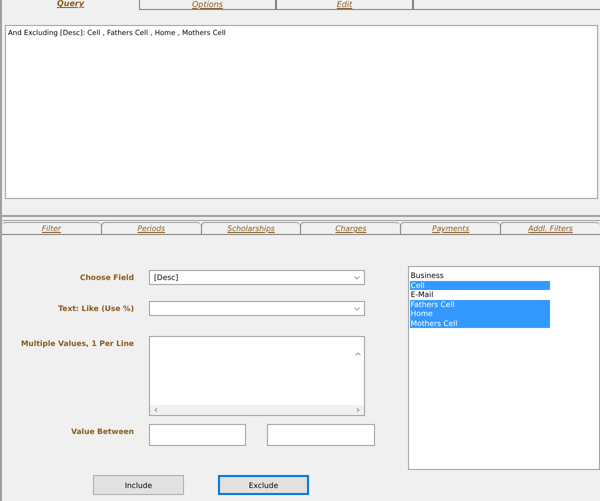 The image size is (600, 501). I want to click on value-from-field, so click(197, 435).